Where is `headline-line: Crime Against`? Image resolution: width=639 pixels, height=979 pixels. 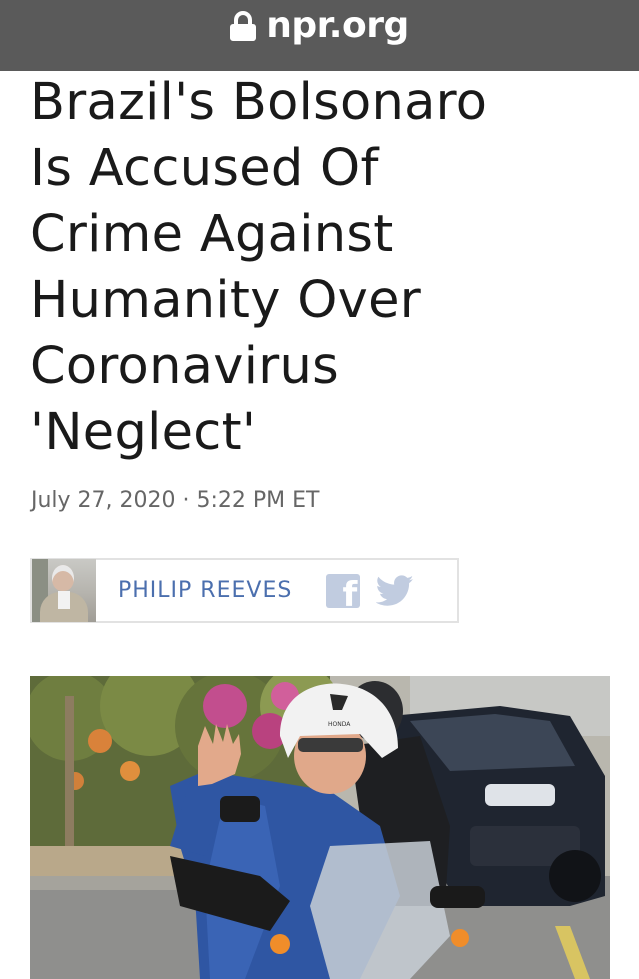 headline-line: Crime Against is located at coordinates (212, 234).